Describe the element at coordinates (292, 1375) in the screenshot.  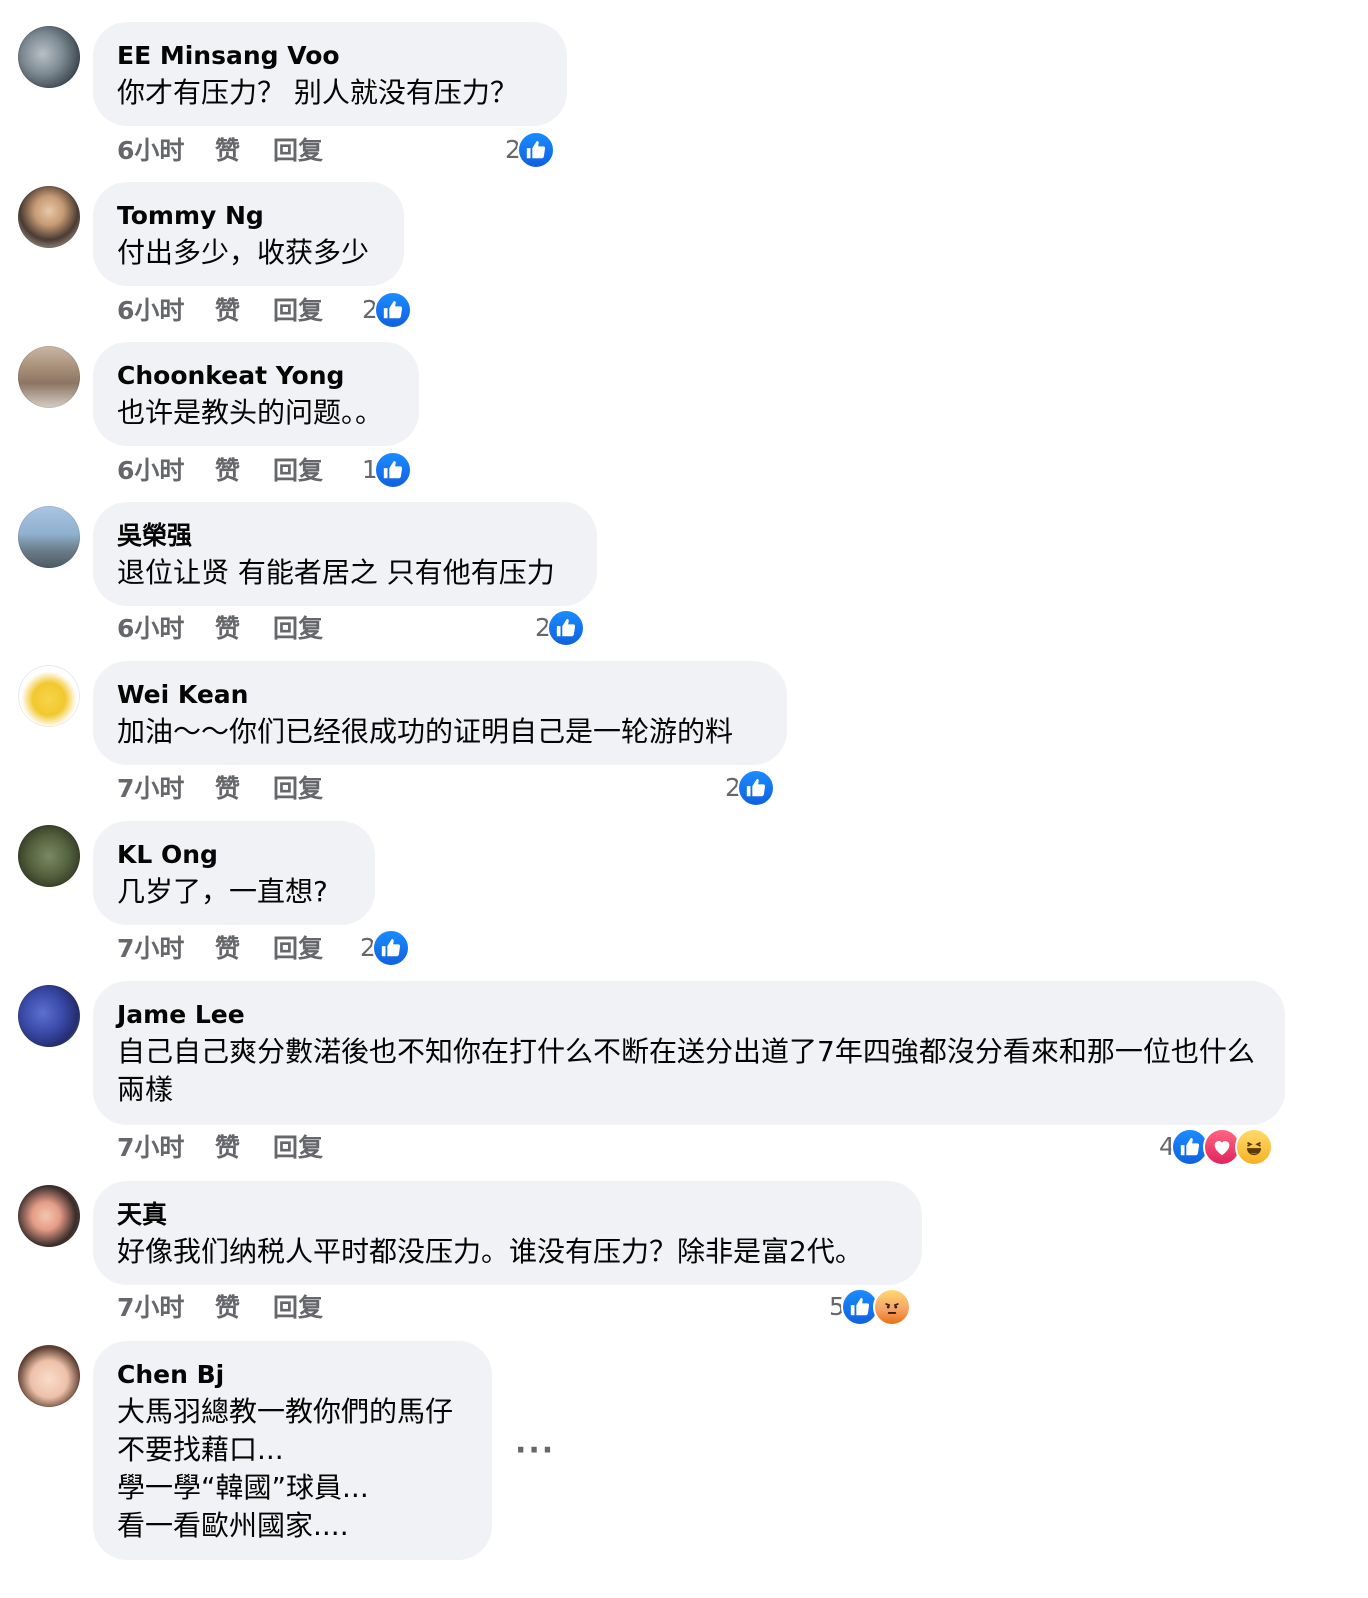
I see `comment-author: Chen Bj` at that location.